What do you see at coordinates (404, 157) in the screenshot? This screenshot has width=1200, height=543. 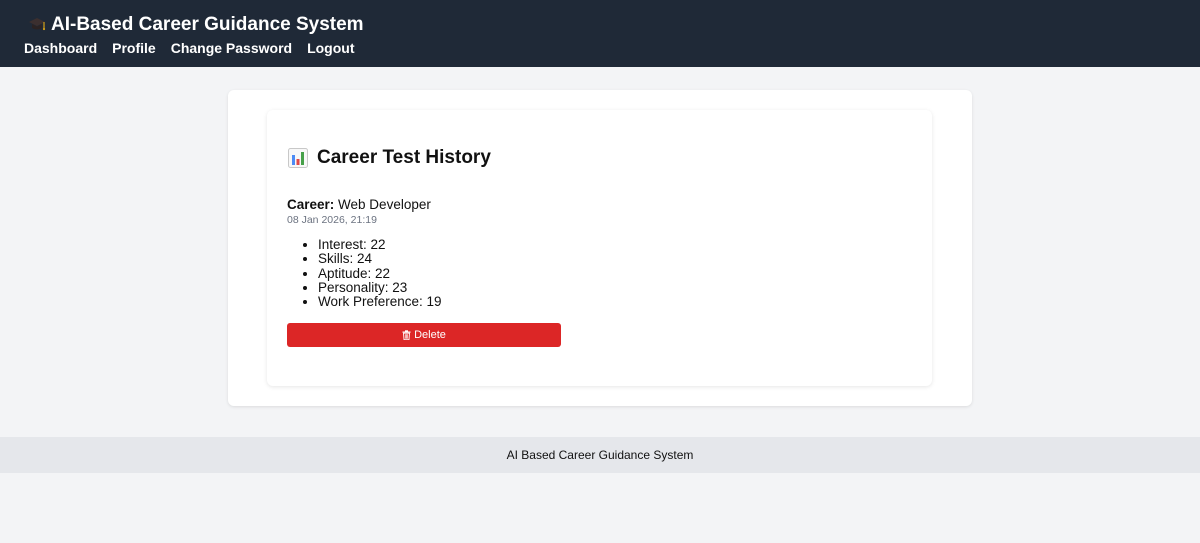 I see `page-title-text: Career Test History` at bounding box center [404, 157].